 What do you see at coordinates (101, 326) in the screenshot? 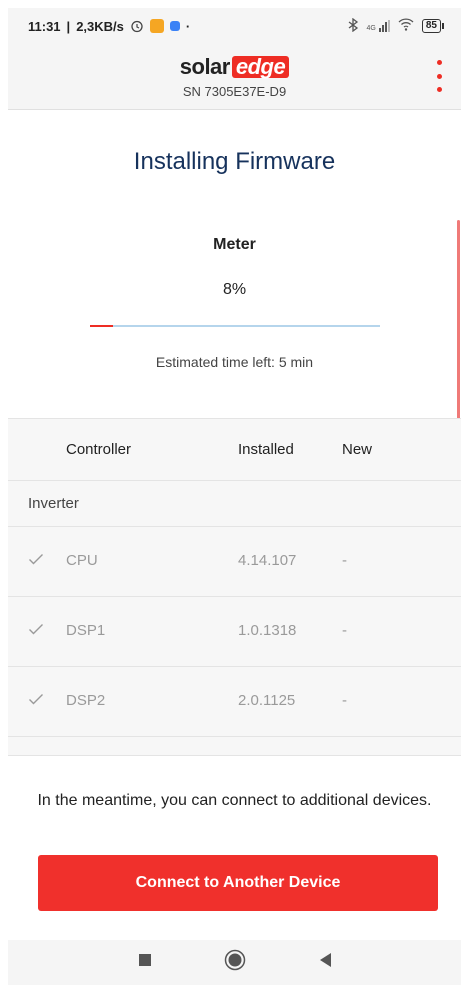
I see `progress-fill` at bounding box center [101, 326].